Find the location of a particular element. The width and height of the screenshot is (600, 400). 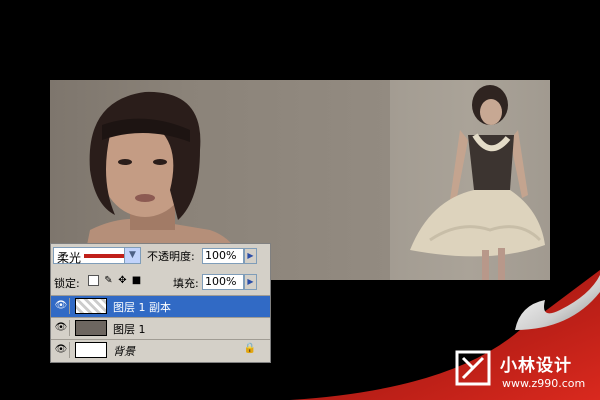

lock-move-icon: ✥ is located at coordinates (122, 280).